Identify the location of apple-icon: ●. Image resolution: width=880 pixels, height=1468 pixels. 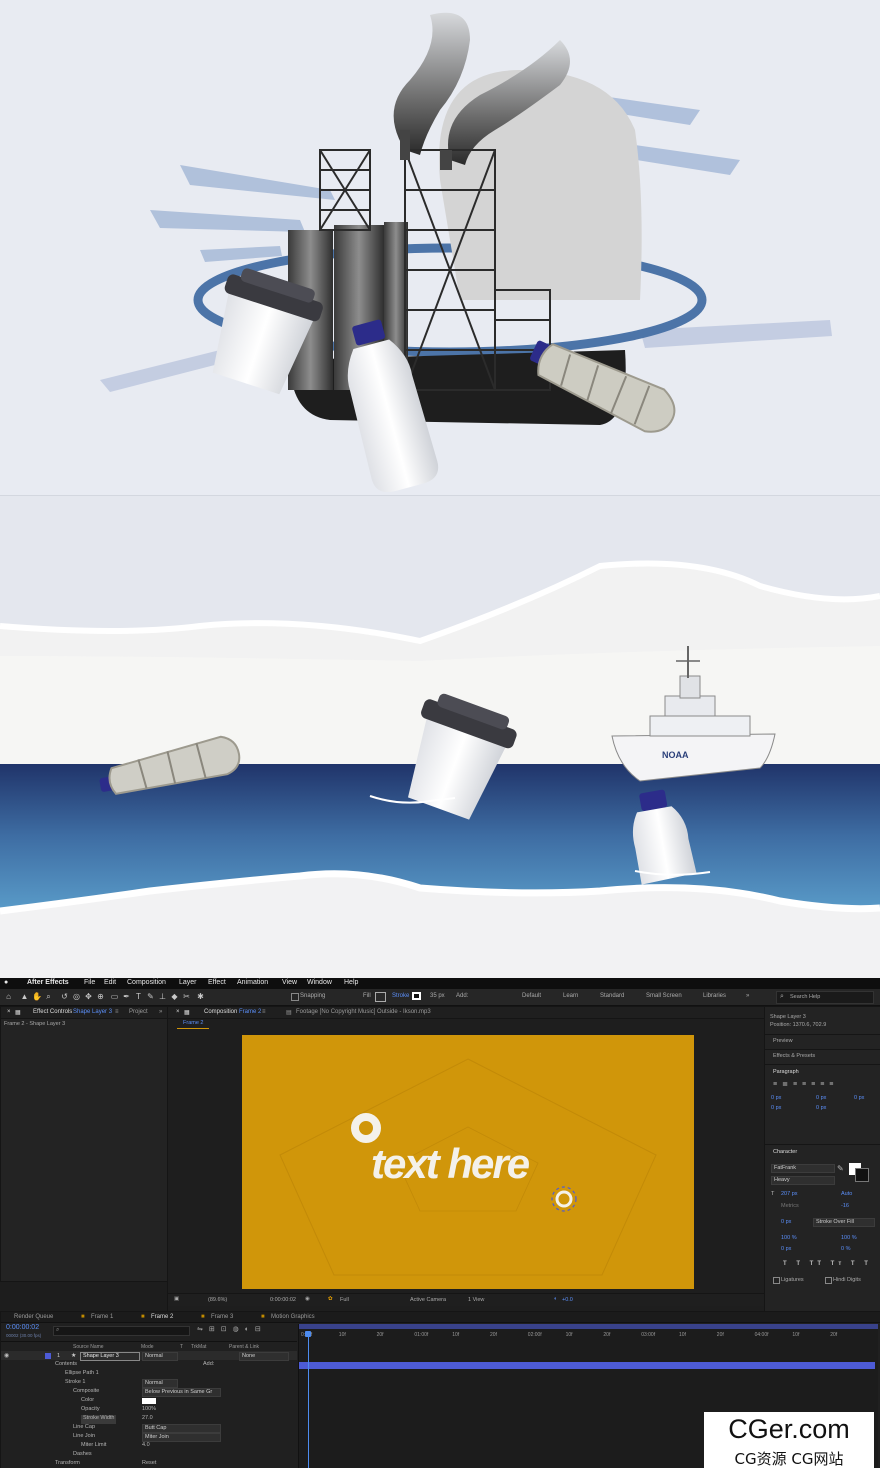
(6, 982).